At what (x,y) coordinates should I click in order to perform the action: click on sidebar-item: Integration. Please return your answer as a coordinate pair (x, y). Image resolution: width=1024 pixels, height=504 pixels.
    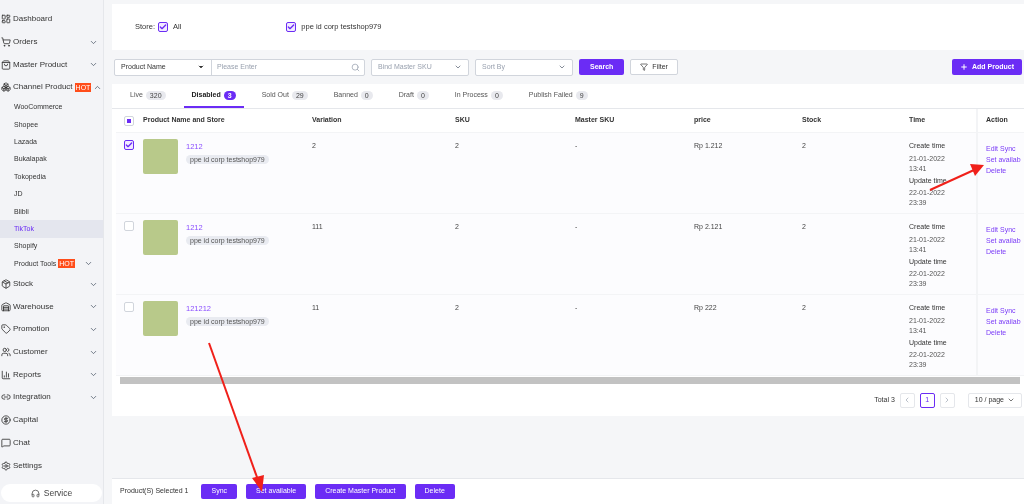
    Looking at the image, I should click on (51, 397).